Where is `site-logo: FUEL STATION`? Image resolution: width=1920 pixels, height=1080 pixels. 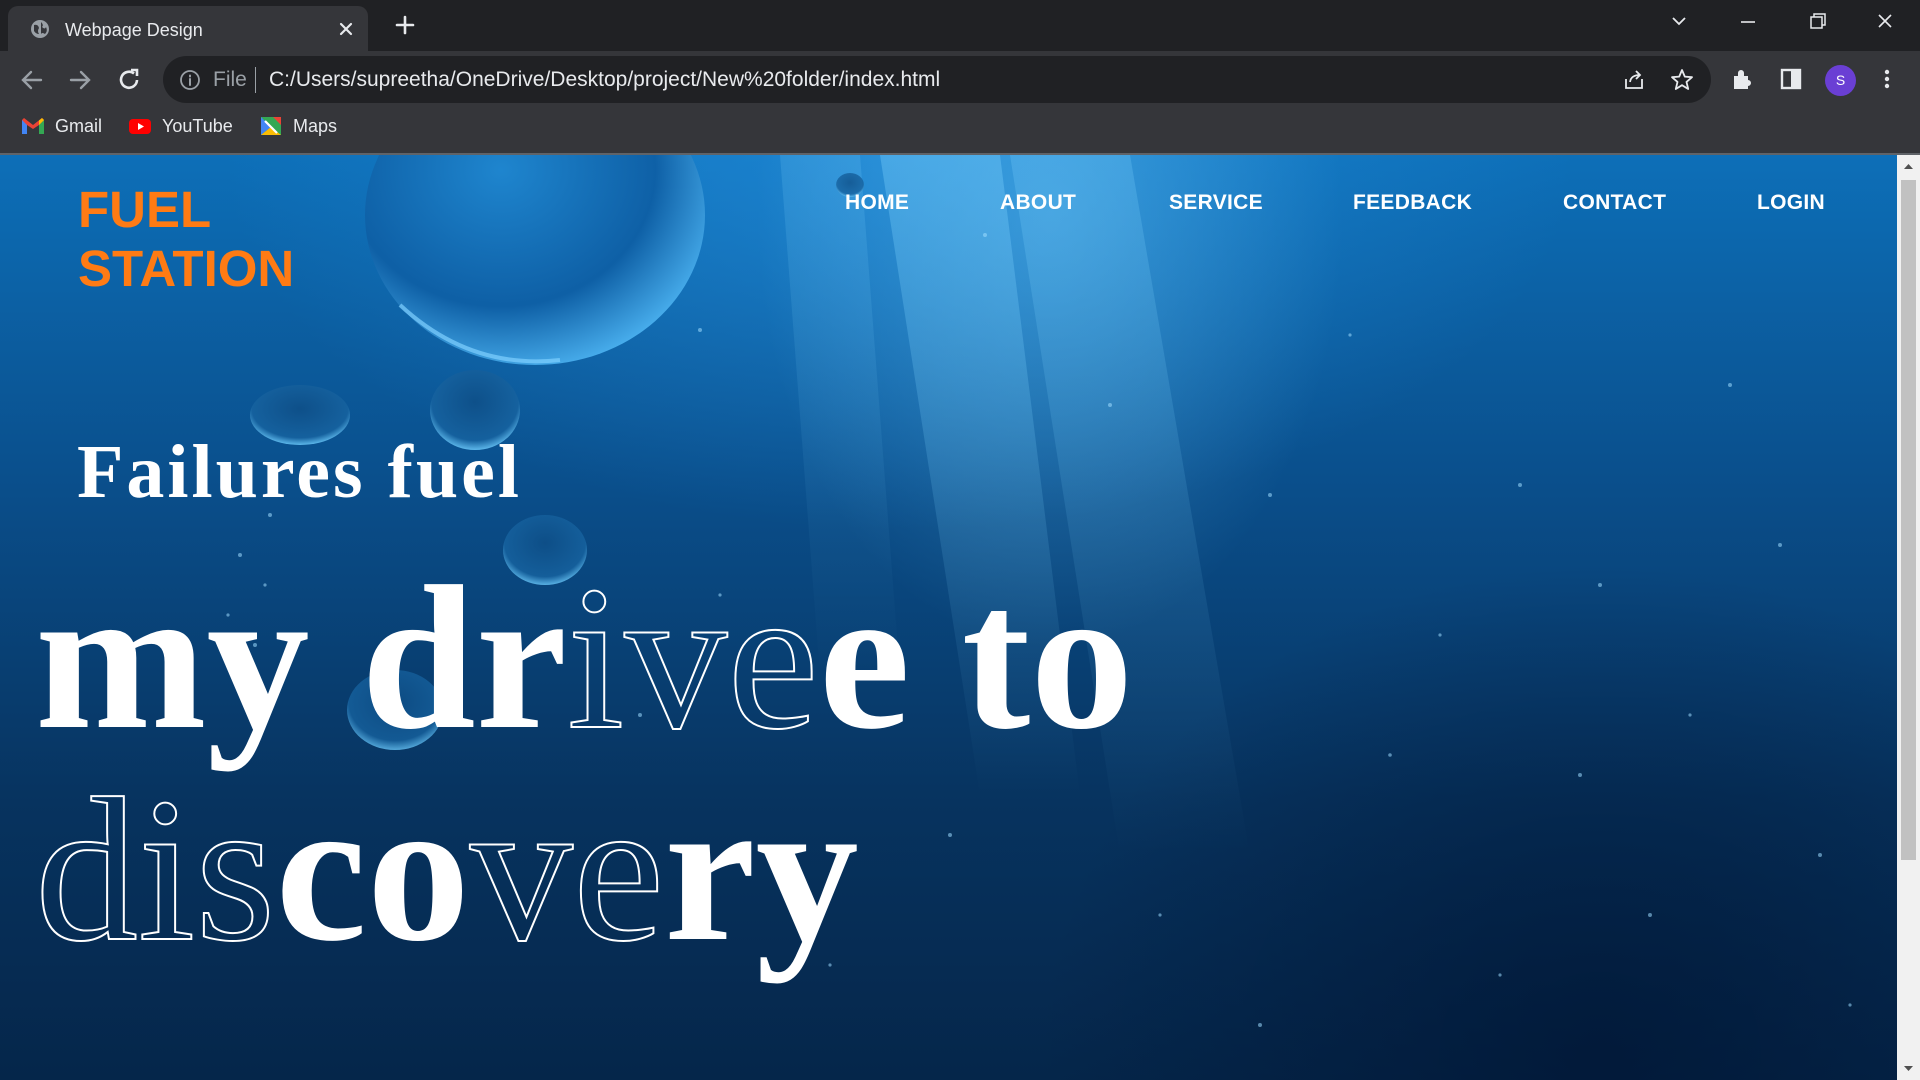 site-logo: FUEL STATION is located at coordinates (186, 239).